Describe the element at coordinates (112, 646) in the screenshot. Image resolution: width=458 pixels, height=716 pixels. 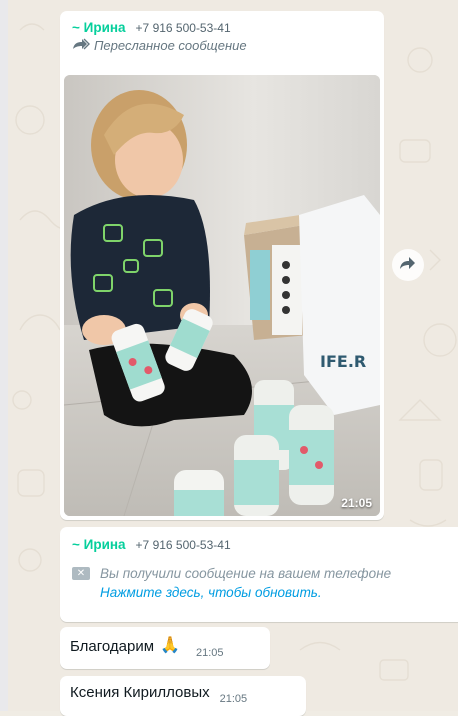
I see `message-text-1: Благодарим` at that location.